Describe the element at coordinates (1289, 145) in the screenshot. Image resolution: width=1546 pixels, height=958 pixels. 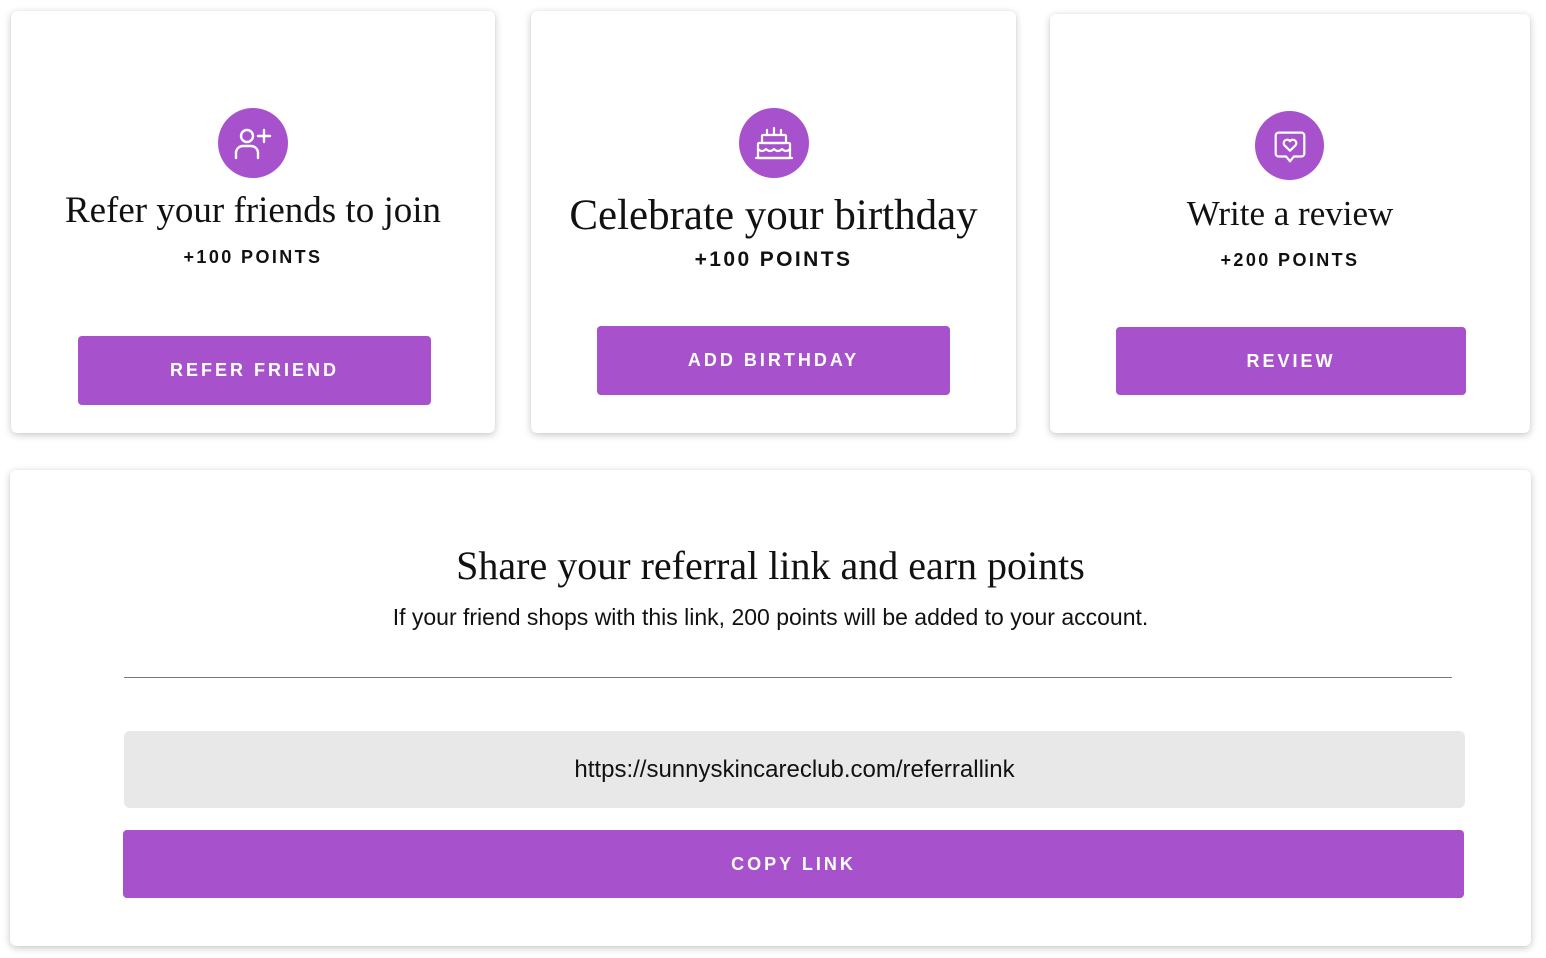
I see `review-heart-icon` at that location.